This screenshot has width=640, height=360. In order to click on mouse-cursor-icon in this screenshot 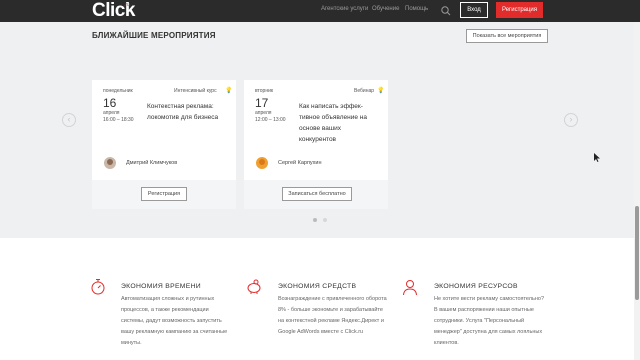, I will do `click(597, 157)`.